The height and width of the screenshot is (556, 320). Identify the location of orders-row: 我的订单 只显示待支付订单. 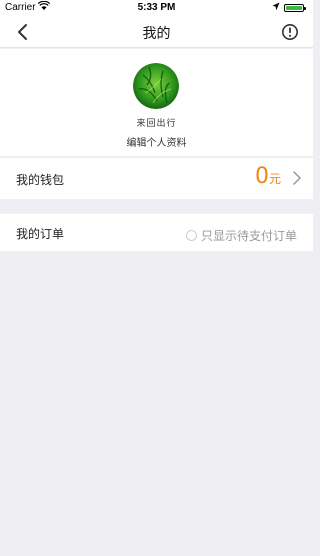
(156, 232).